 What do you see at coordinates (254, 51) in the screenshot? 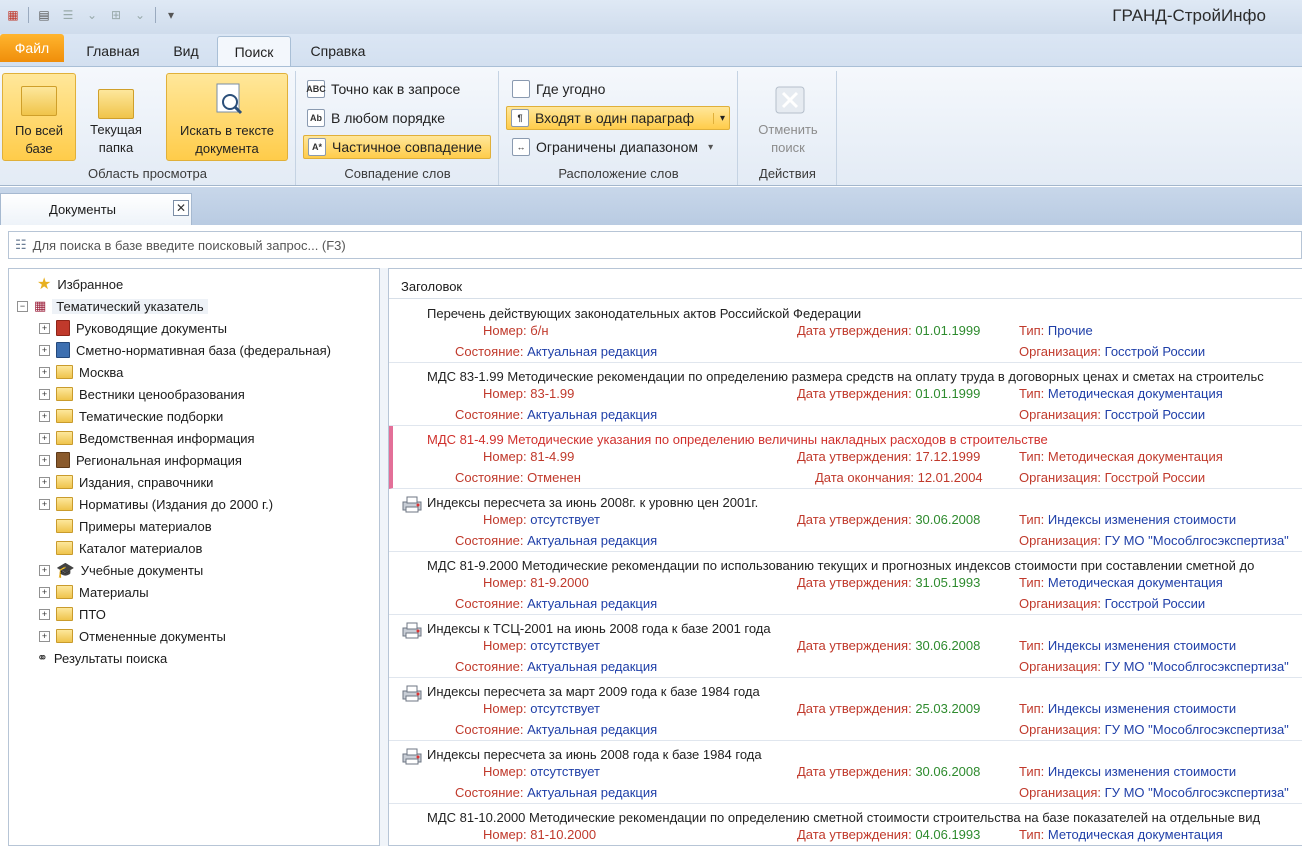
I see `tab-search: Поиск` at bounding box center [254, 51].